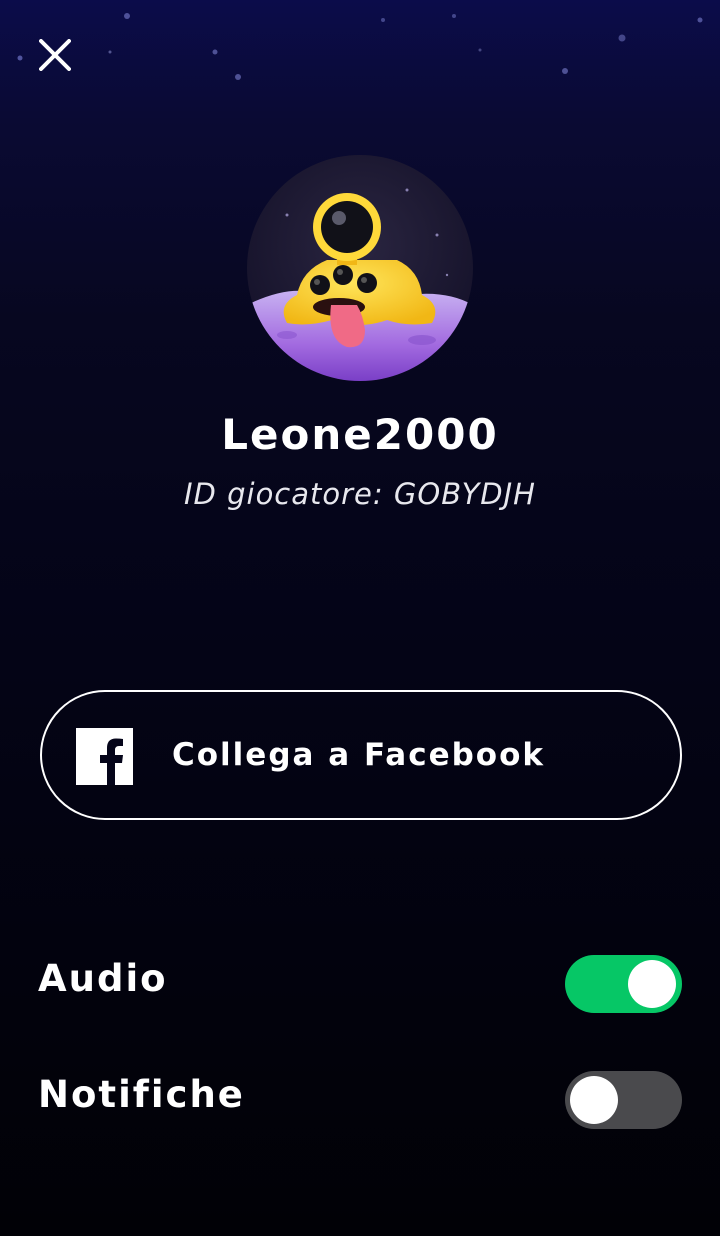  I want to click on close-button, so click(55, 55).